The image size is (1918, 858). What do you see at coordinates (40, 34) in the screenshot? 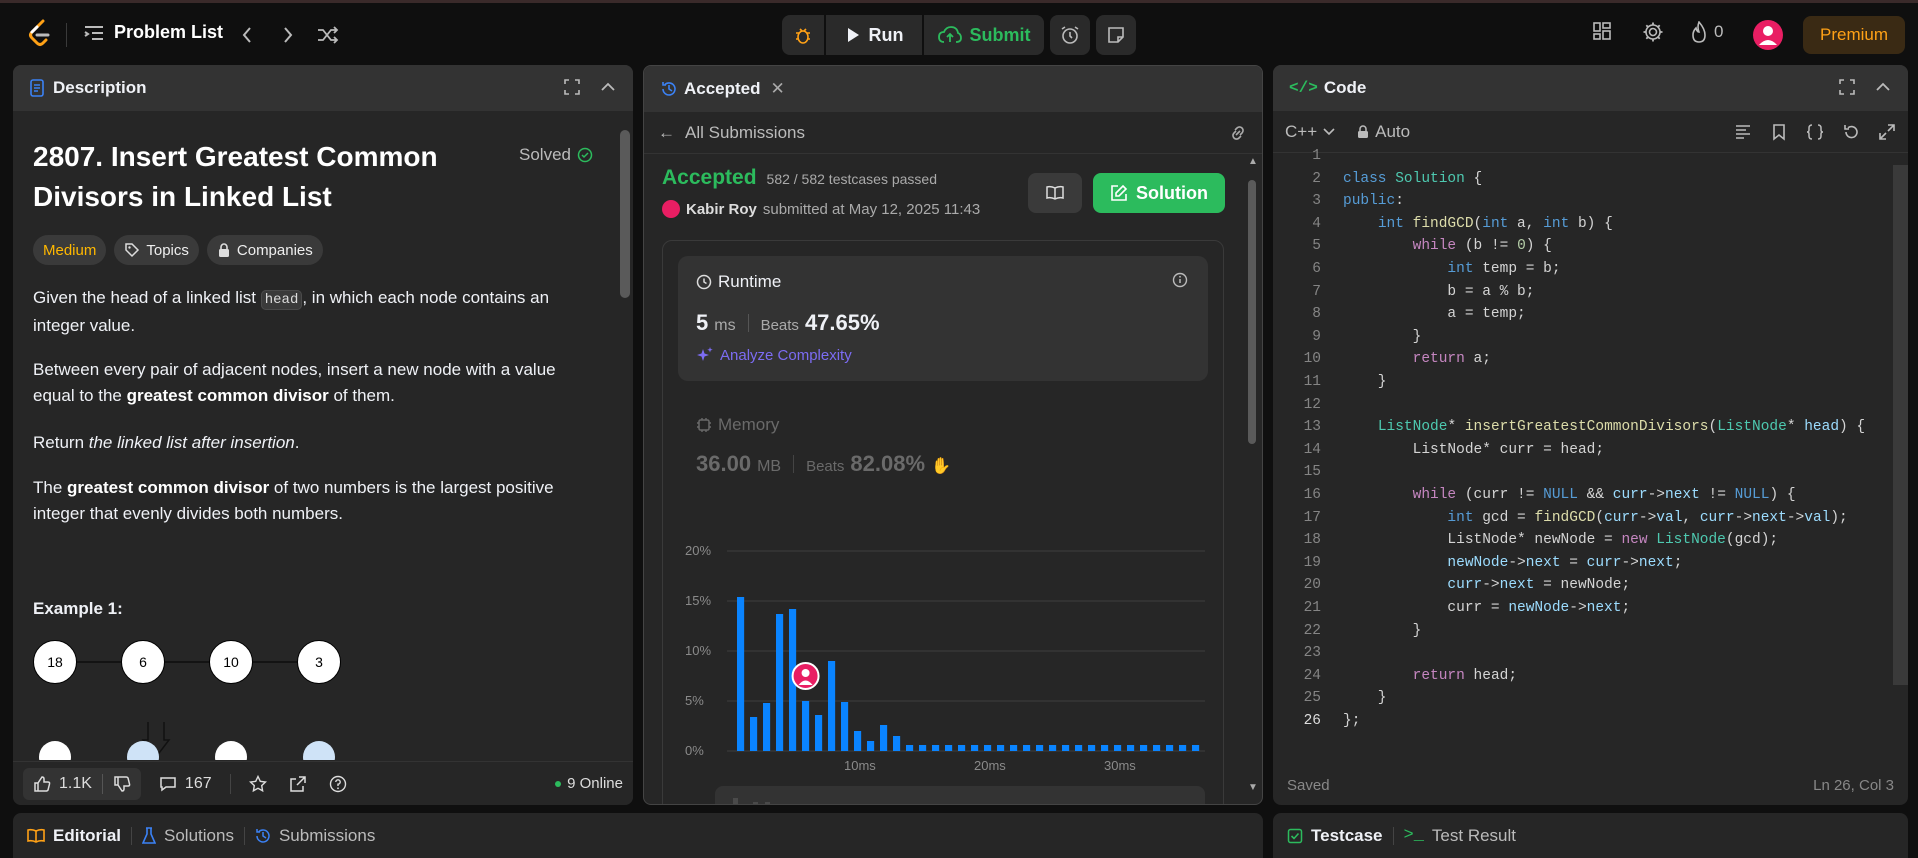
I see `leetcode-logo-icon` at bounding box center [40, 34].